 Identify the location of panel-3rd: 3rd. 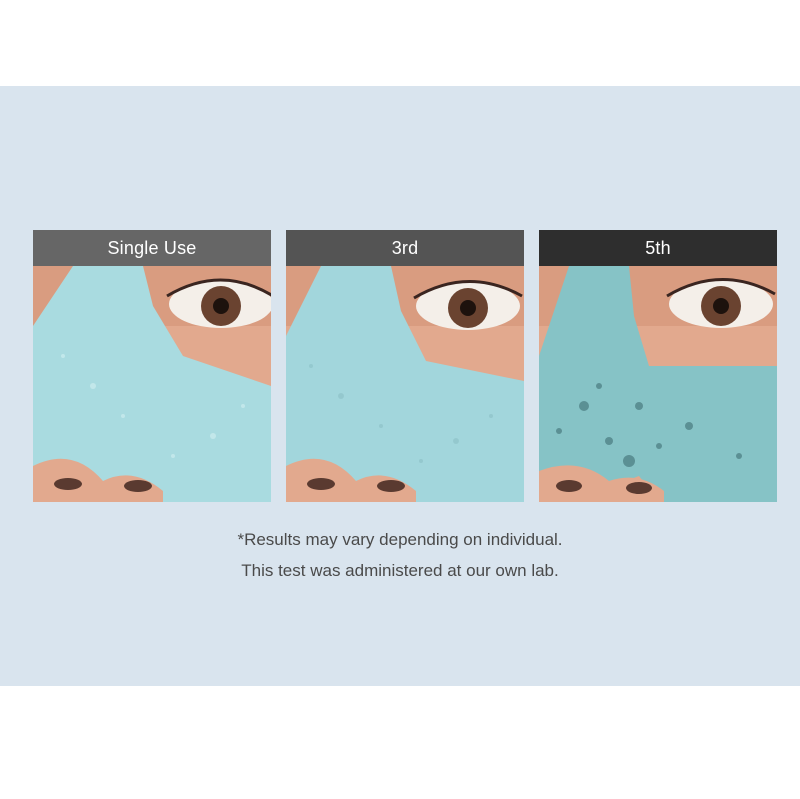
(405, 366).